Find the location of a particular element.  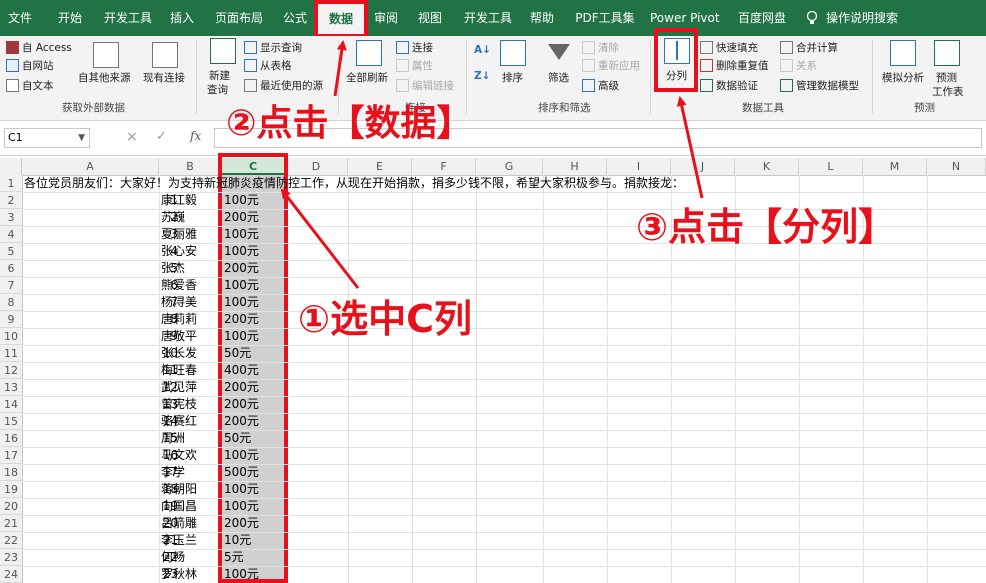

arrow-to-data-tab is located at coordinates (340, 68).